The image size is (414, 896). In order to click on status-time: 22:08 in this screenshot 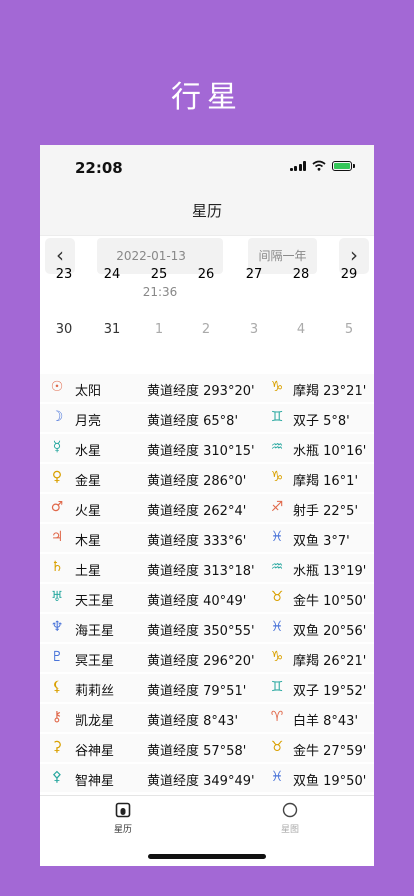, I will do `click(99, 168)`.